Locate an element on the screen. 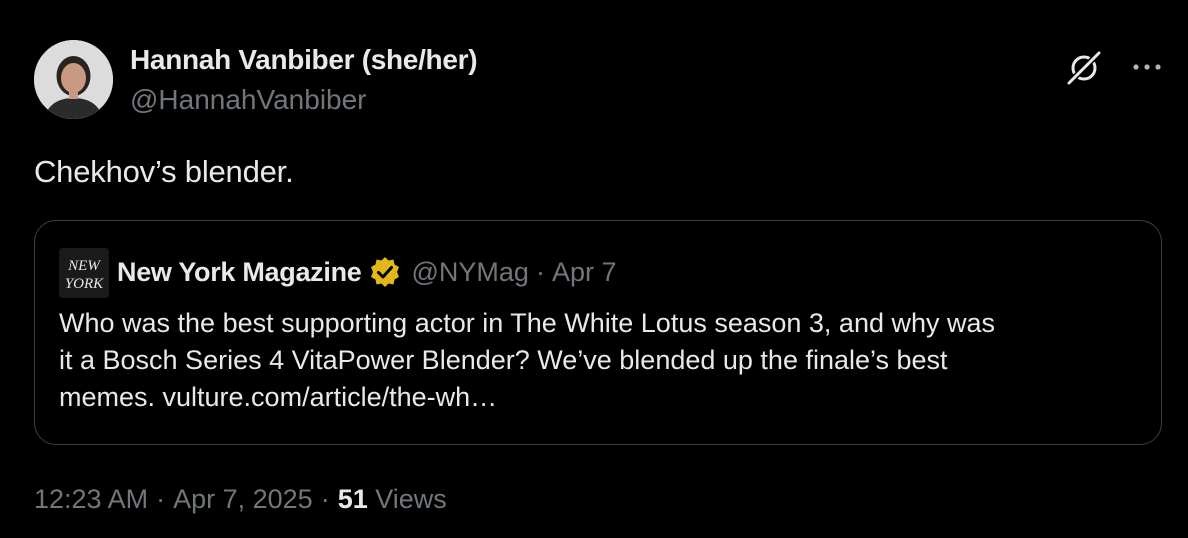 Image resolution: width=1188 pixels, height=538 pixels. tweet-meta: 12:23 AM · Apr 7, 2025 · 51 Views is located at coordinates (240, 499).